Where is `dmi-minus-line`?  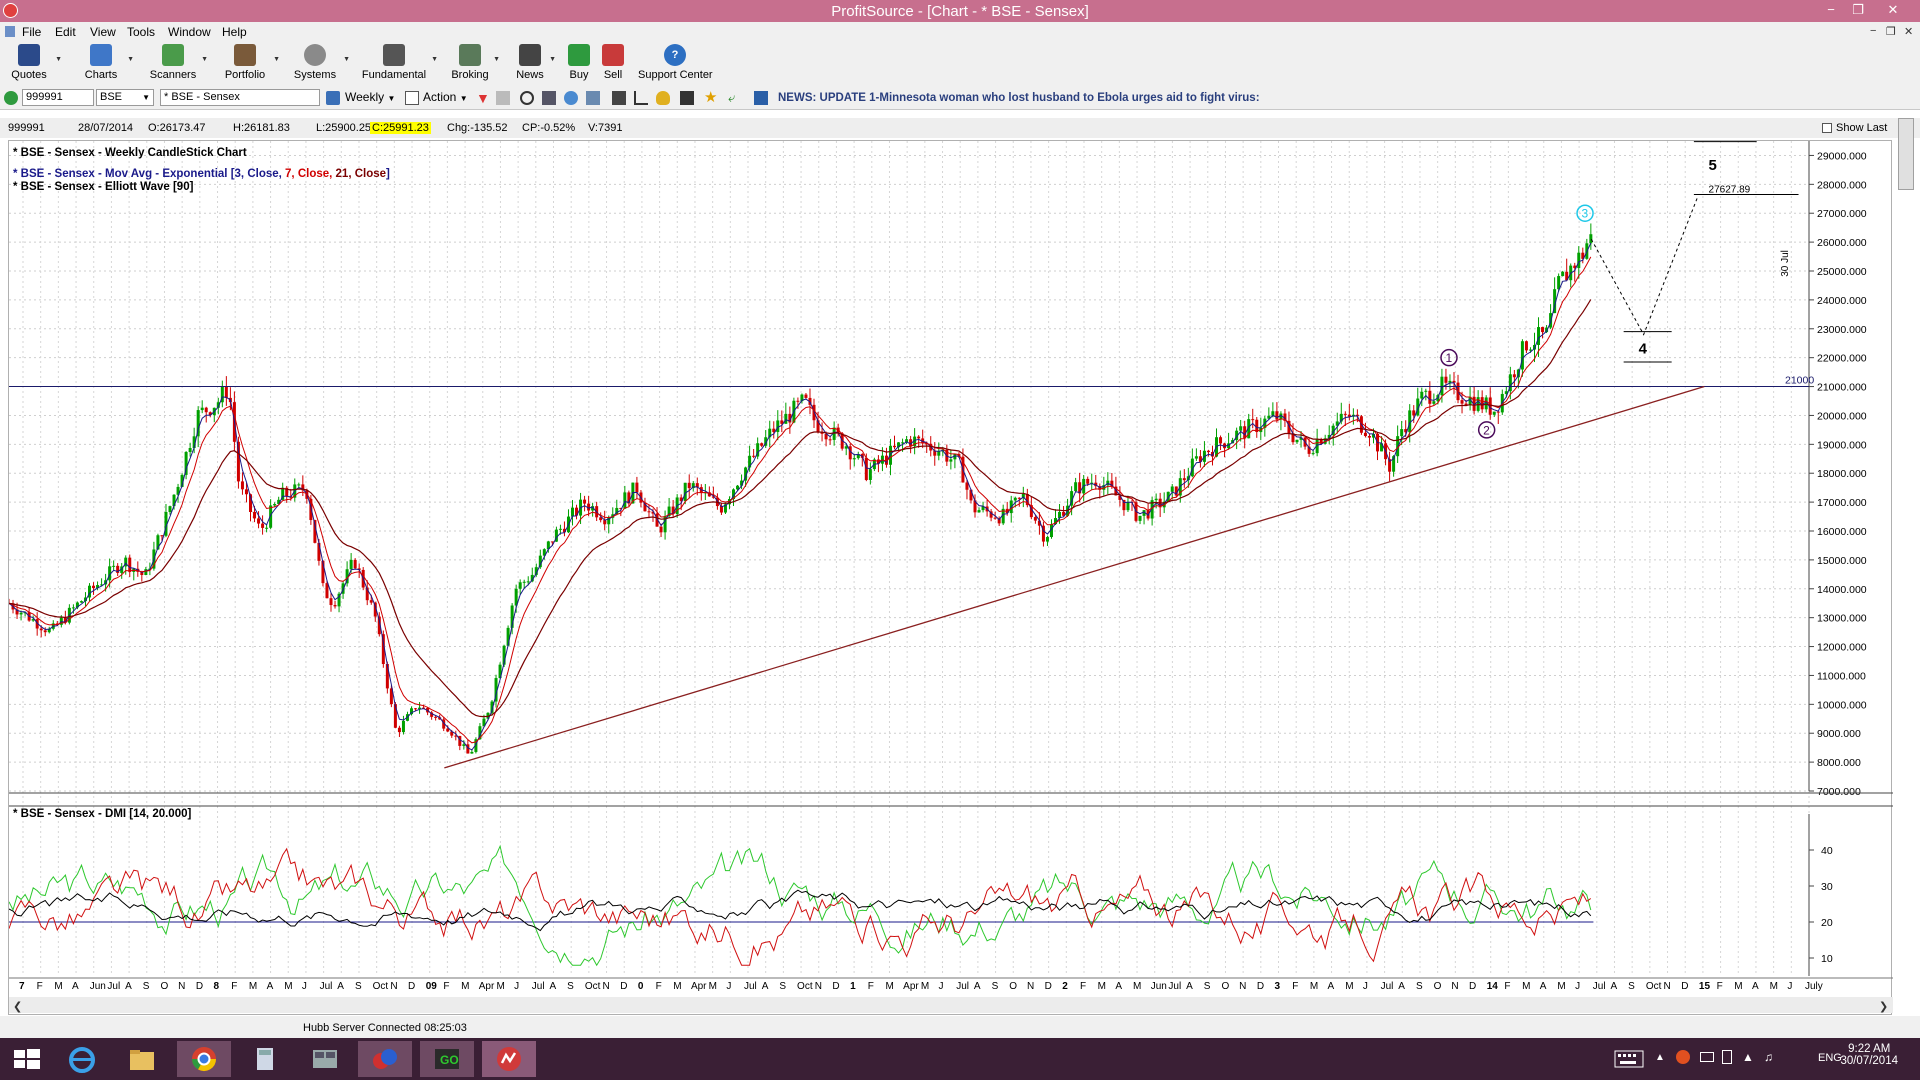 dmi-minus-line is located at coordinates (800, 906).